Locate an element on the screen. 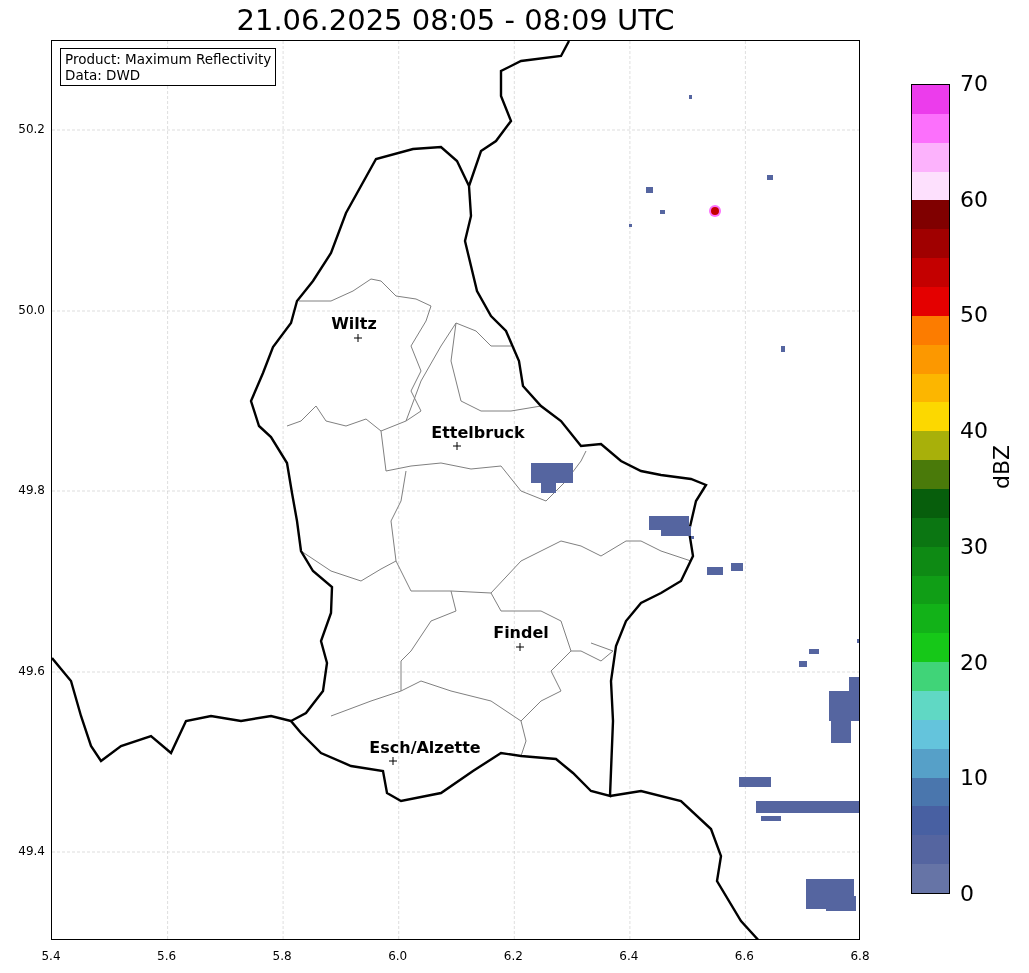  y-tick-label: 50.0 is located at coordinates (31, 310).